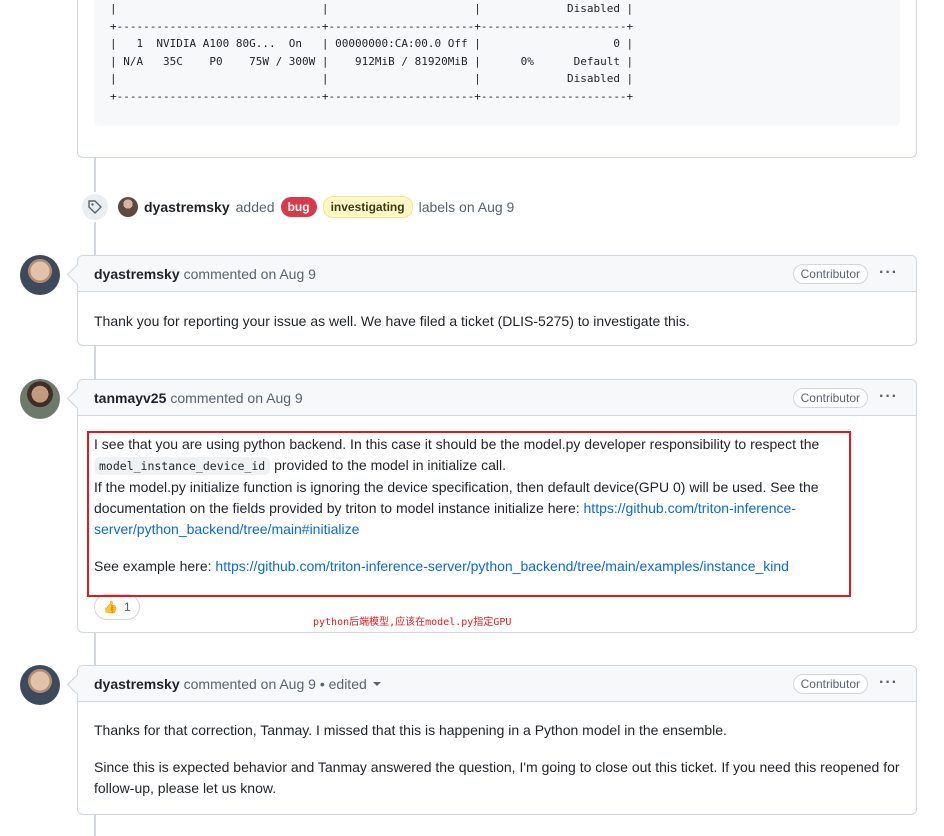  I want to click on annotation-text: python后端模型,应该在model.py指定GPU, so click(412, 622).